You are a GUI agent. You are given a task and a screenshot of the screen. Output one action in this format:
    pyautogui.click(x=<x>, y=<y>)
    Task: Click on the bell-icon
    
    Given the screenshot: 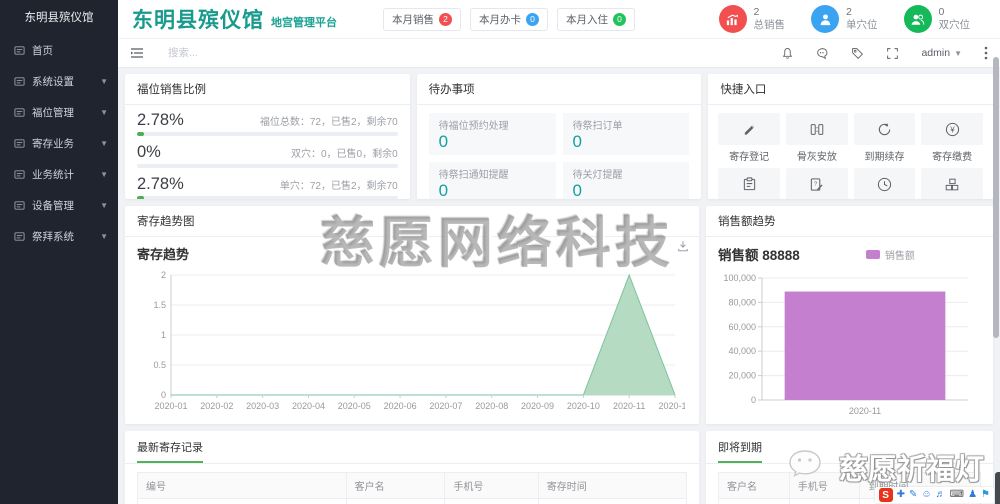 What is the action you would take?
    pyautogui.click(x=787, y=53)
    